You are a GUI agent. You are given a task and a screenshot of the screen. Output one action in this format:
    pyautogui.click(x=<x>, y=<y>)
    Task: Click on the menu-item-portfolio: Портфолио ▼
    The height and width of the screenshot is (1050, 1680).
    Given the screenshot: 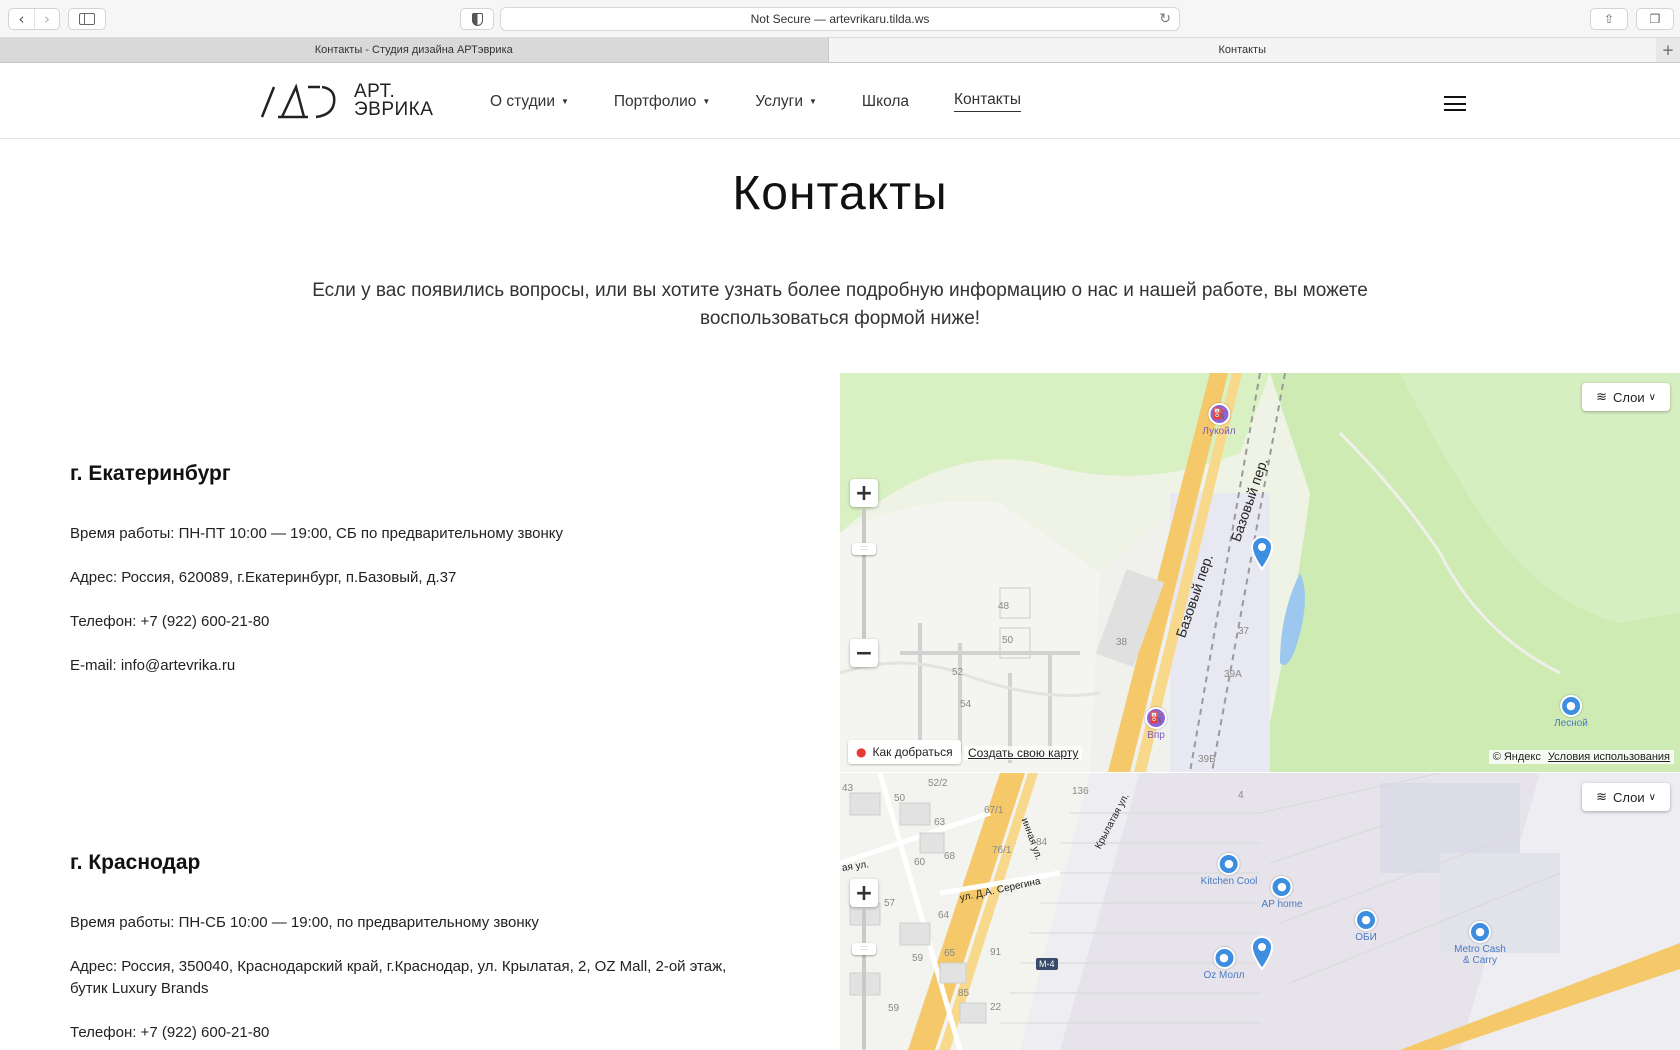 What is the action you would take?
    pyautogui.click(x=662, y=101)
    